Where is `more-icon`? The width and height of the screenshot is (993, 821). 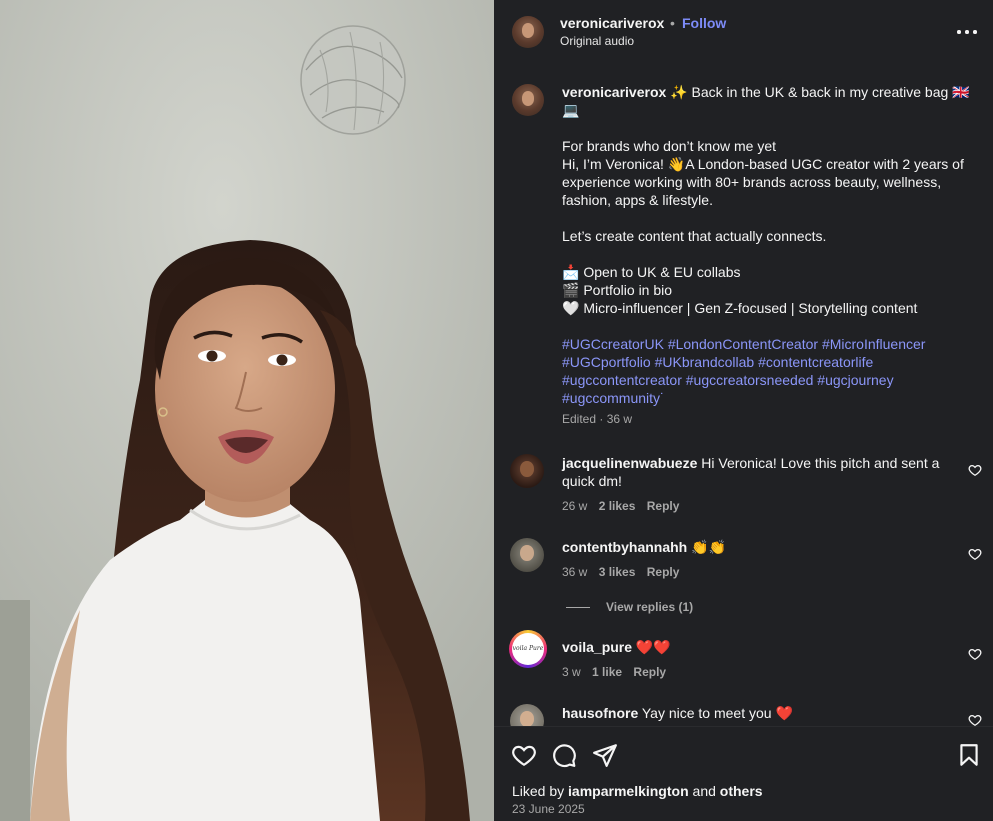
more-icon is located at coordinates (967, 32).